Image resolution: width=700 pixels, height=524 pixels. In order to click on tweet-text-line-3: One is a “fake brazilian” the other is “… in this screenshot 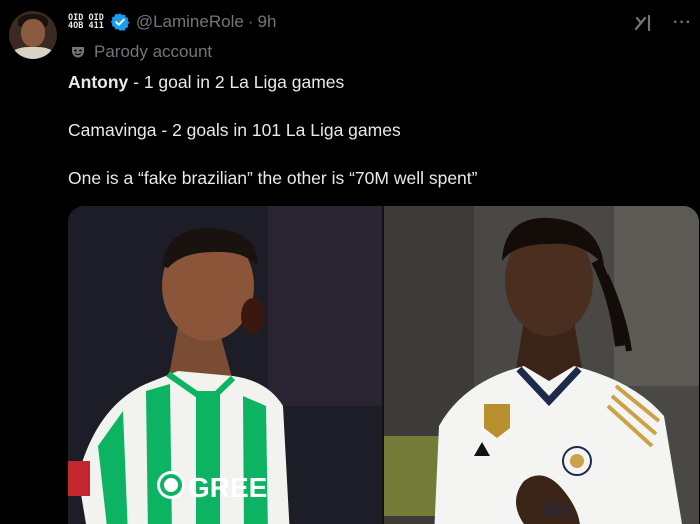, I will do `click(273, 178)`.